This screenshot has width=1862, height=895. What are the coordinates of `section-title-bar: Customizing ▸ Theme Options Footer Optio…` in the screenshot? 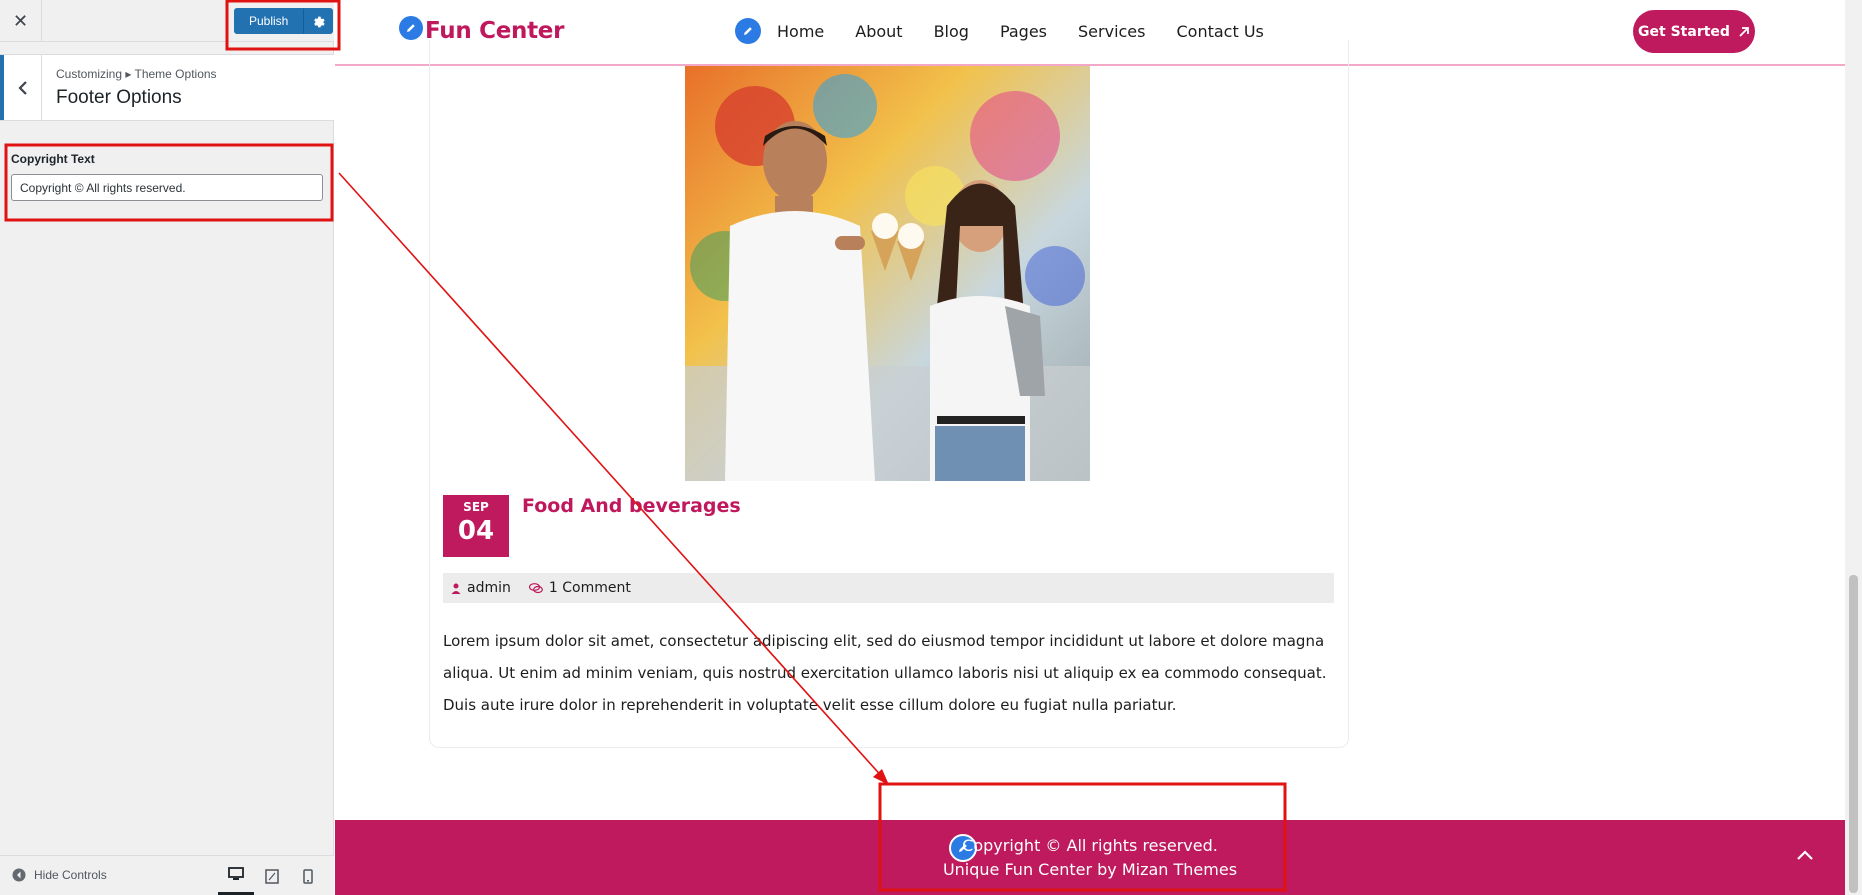 It's located at (167, 87).